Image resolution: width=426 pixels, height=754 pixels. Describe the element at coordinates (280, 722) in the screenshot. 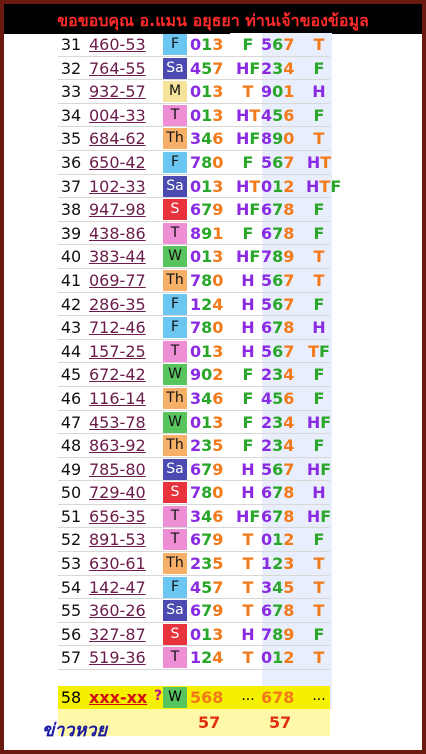

I see `summary-value-2: 57` at that location.